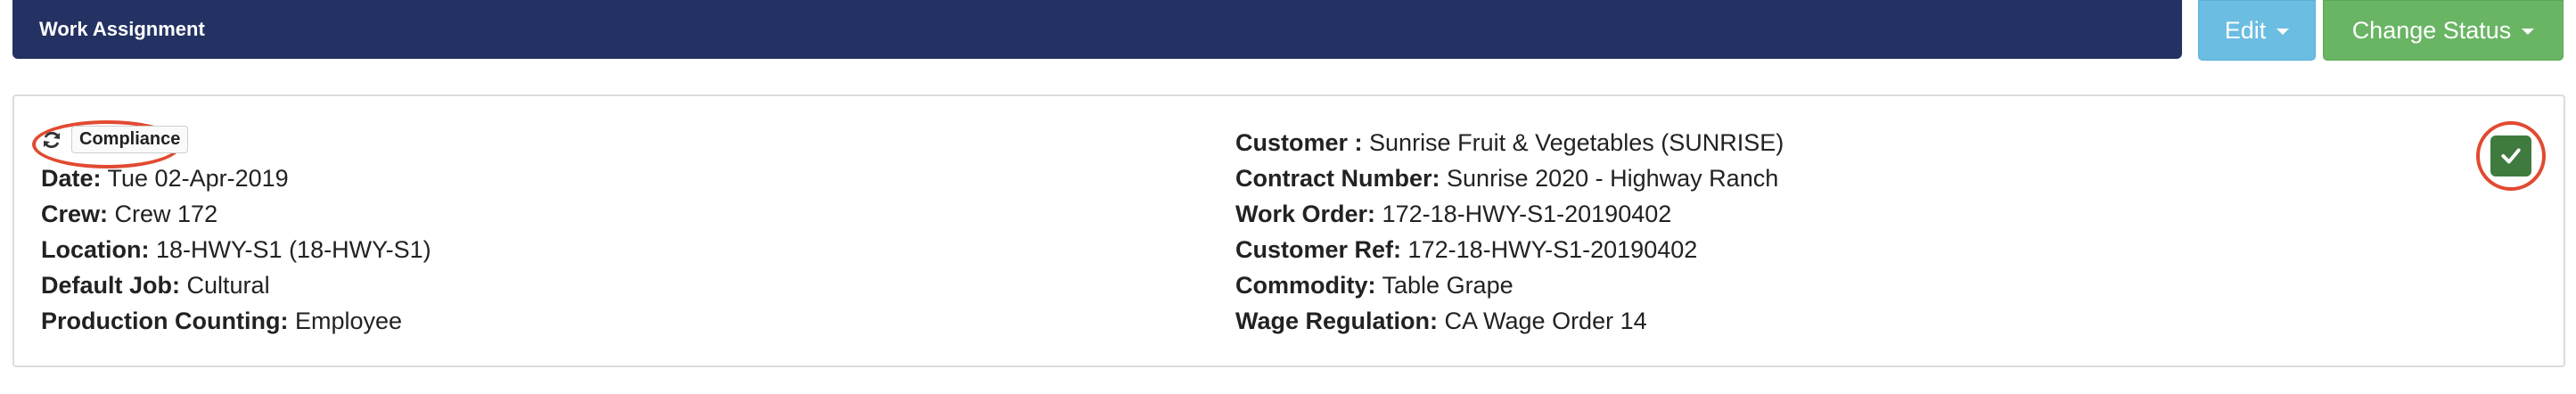 The height and width of the screenshot is (394, 2576). Describe the element at coordinates (2431, 30) in the screenshot. I see `change-status-button-label: Change Status` at that location.